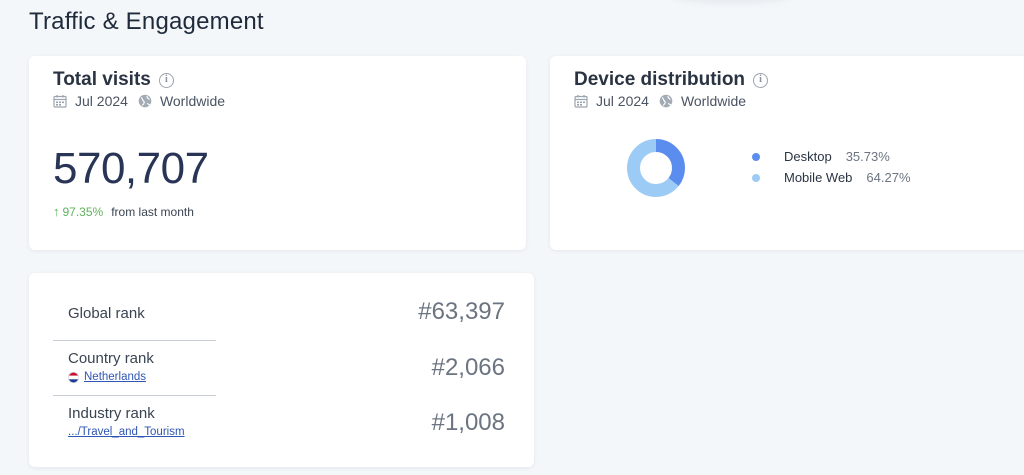 This screenshot has height=475, width=1024. I want to click on device-donut-chart, so click(656, 168).